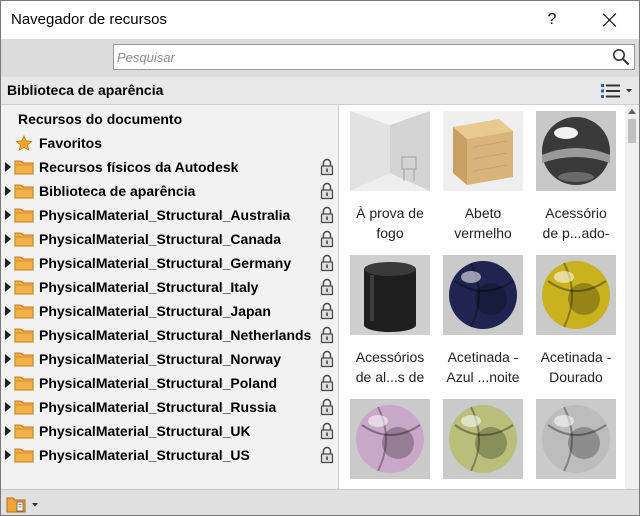 This screenshot has width=640, height=516. What do you see at coordinates (483, 223) in the screenshot?
I see `material-label: Abeto vermelho` at bounding box center [483, 223].